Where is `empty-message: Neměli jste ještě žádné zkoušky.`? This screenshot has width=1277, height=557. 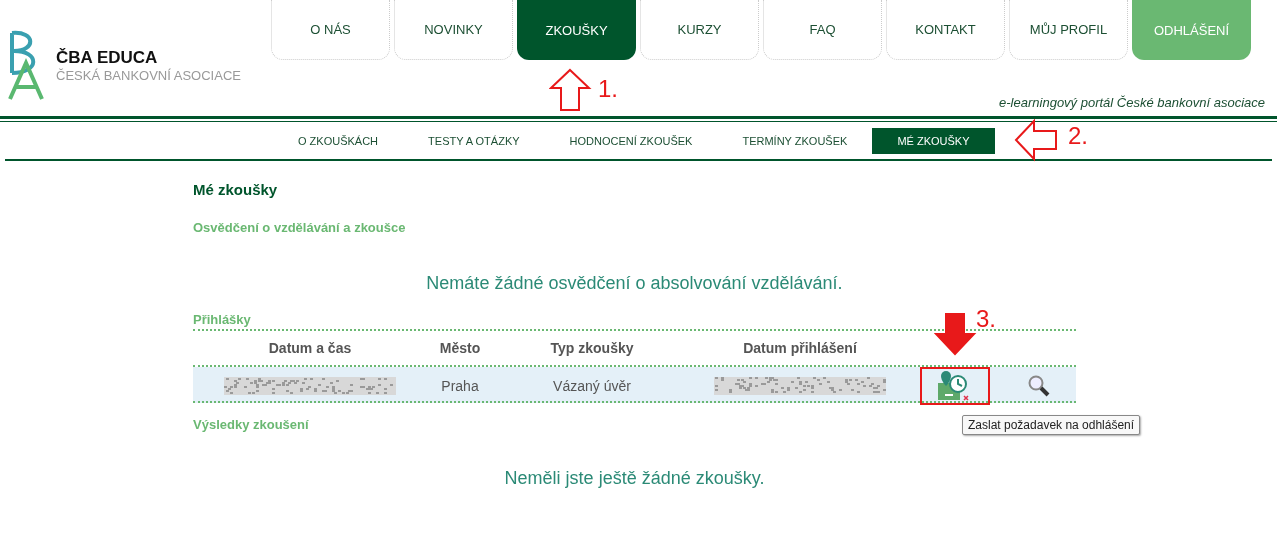 empty-message: Neměli jste ještě žádné zkoušky. is located at coordinates (634, 478).